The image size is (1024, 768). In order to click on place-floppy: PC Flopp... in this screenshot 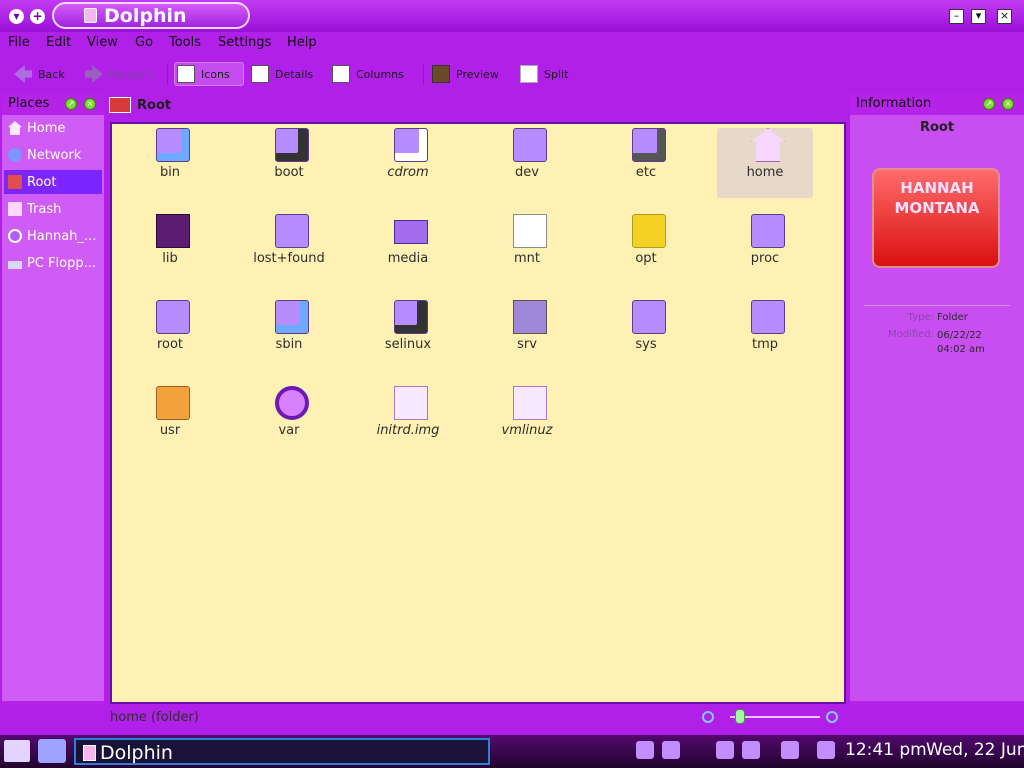, I will do `click(53, 263)`.